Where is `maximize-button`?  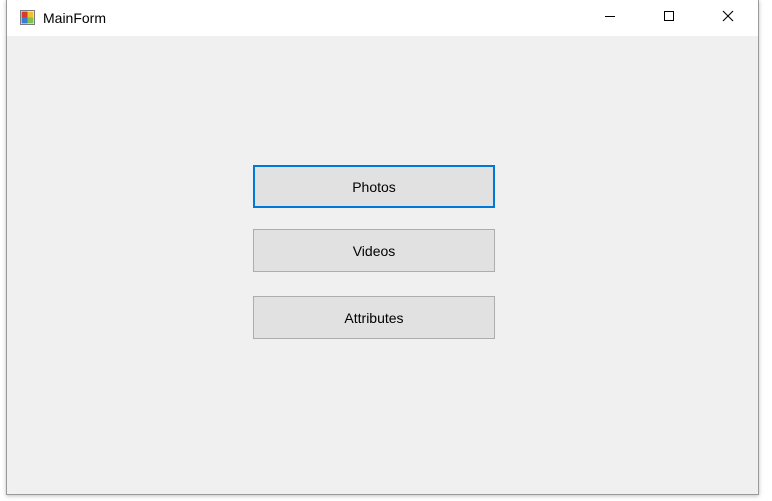
maximize-button is located at coordinates (669, 18).